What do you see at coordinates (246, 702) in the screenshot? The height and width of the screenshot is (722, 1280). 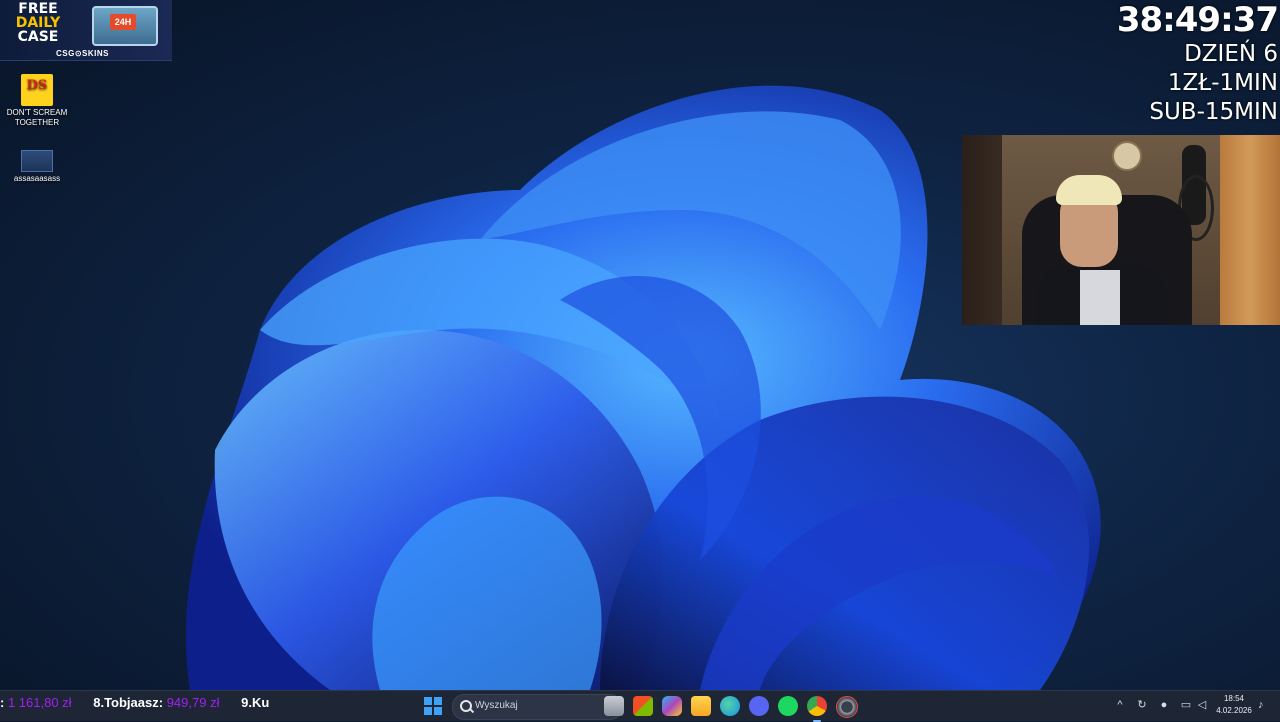 I see `ticker-rank: 9.` at bounding box center [246, 702].